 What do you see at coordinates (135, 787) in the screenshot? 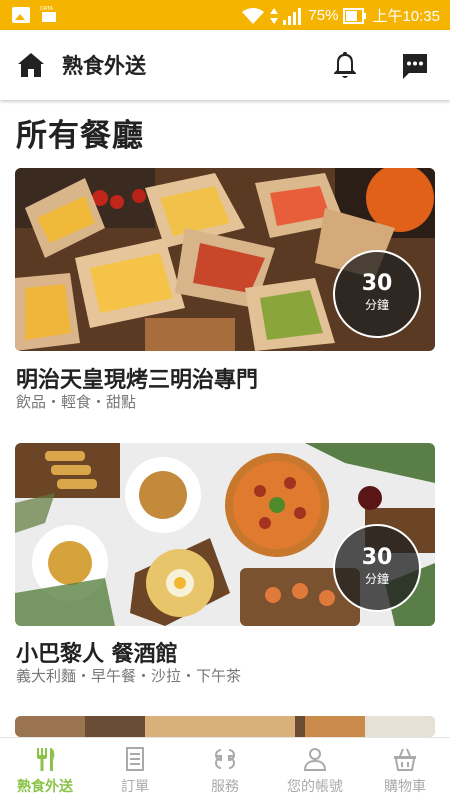
I see `nav-label: 訂單` at bounding box center [135, 787].